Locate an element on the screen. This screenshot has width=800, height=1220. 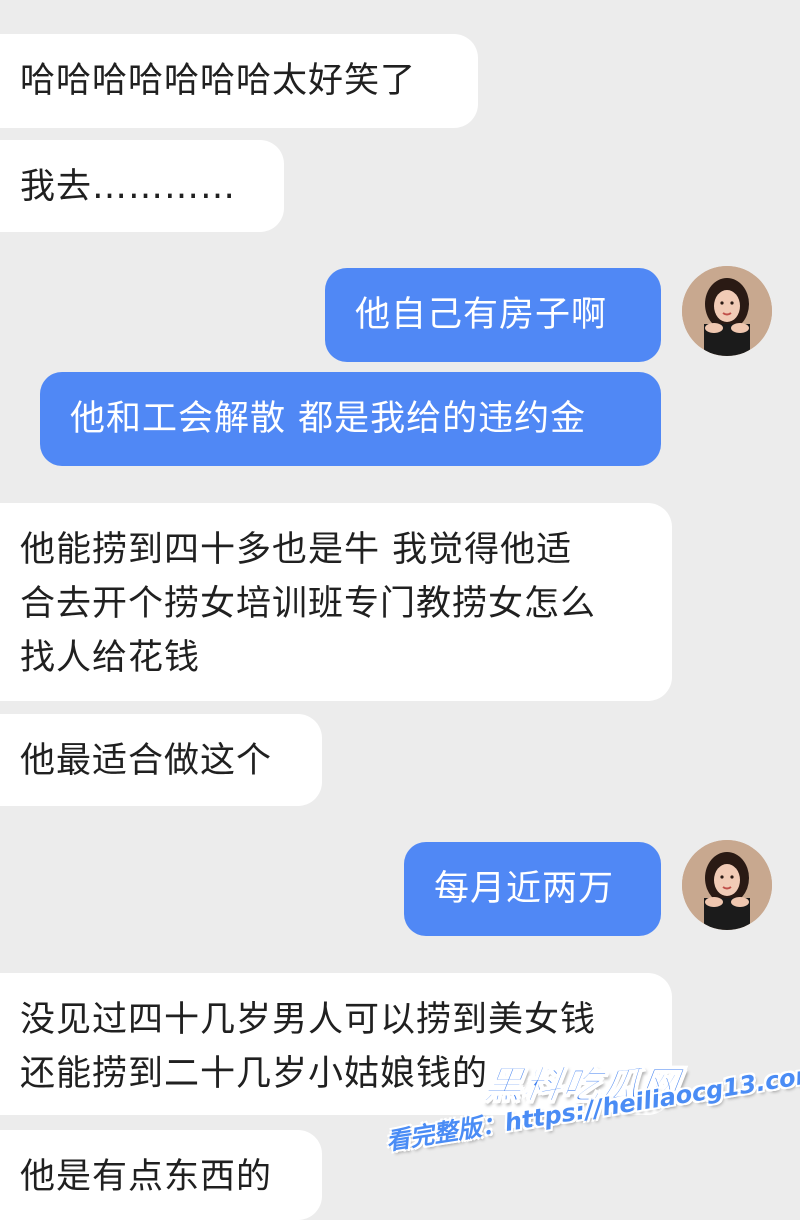
message-text: 每月近两万 is located at coordinates (524, 889).